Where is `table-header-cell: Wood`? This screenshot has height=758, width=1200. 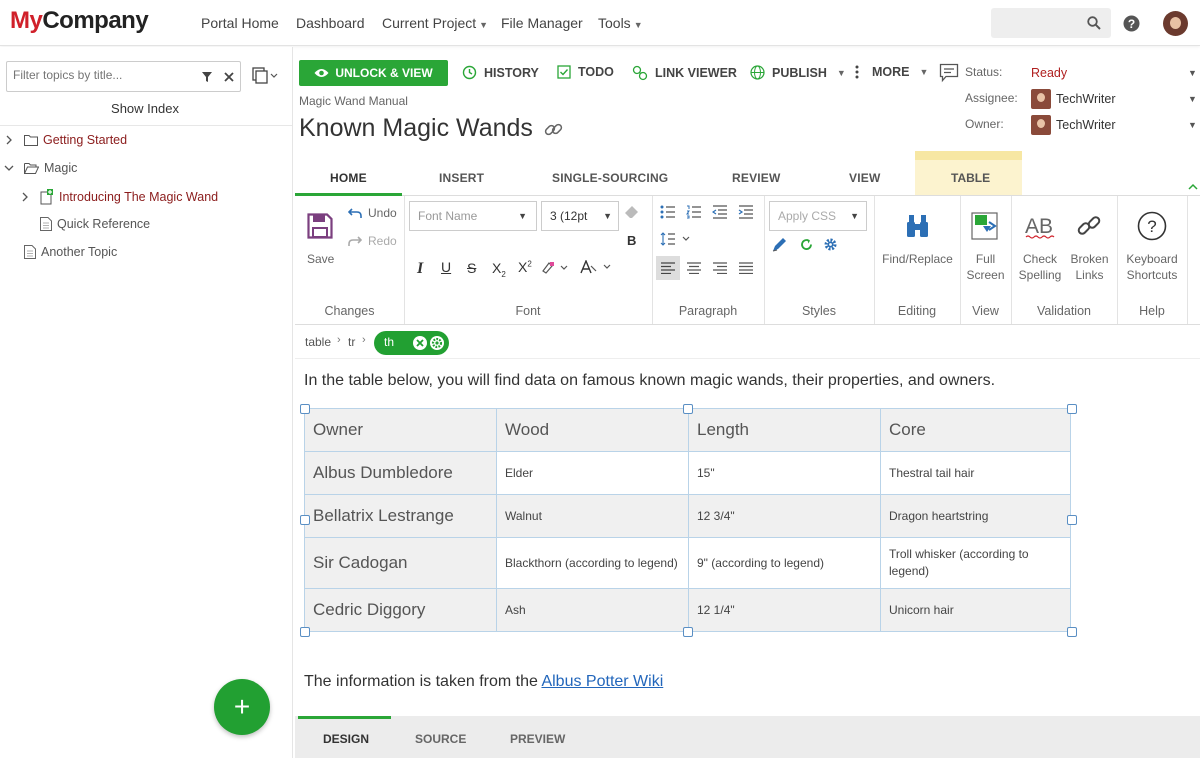 table-header-cell: Wood is located at coordinates (592, 430).